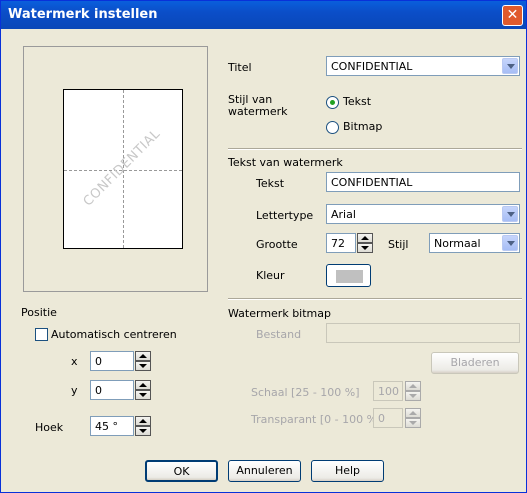 The image size is (527, 493). I want to click on style-select-label: Stijl, so click(398, 244).